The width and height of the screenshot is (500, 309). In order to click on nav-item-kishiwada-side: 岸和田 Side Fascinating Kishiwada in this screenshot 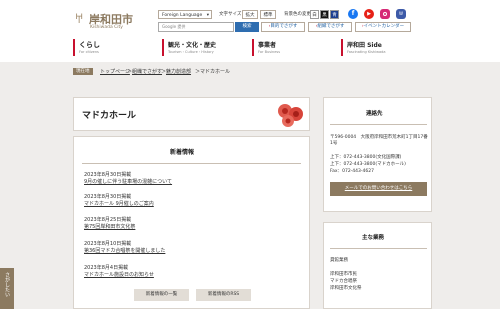, I will do `click(384, 48)`.